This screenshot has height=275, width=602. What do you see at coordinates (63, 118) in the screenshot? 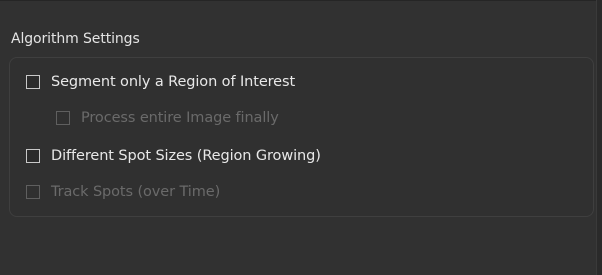
I see `process-entire-checkbox` at bounding box center [63, 118].